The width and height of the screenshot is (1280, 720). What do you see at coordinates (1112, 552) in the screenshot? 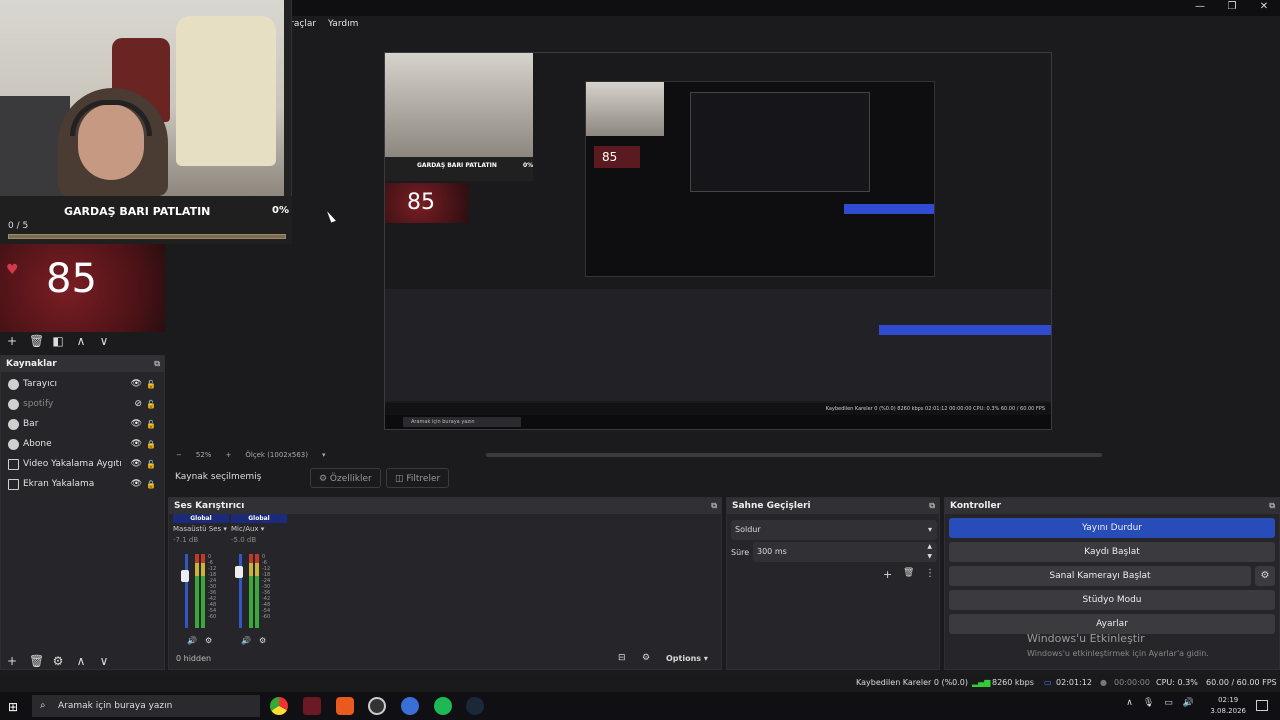
I see `start-record-button: Kaydı Başlat` at bounding box center [1112, 552].